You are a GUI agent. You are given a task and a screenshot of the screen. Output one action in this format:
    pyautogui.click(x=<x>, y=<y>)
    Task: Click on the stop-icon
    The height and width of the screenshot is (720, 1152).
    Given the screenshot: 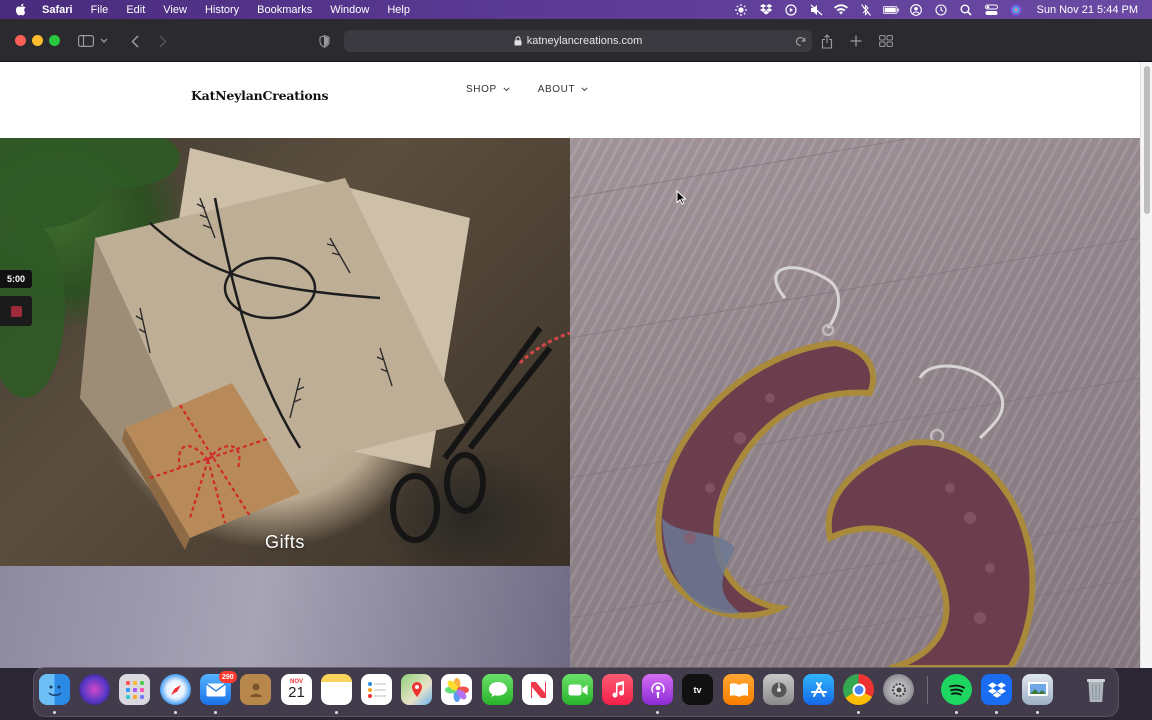 What is the action you would take?
    pyautogui.click(x=16, y=311)
    